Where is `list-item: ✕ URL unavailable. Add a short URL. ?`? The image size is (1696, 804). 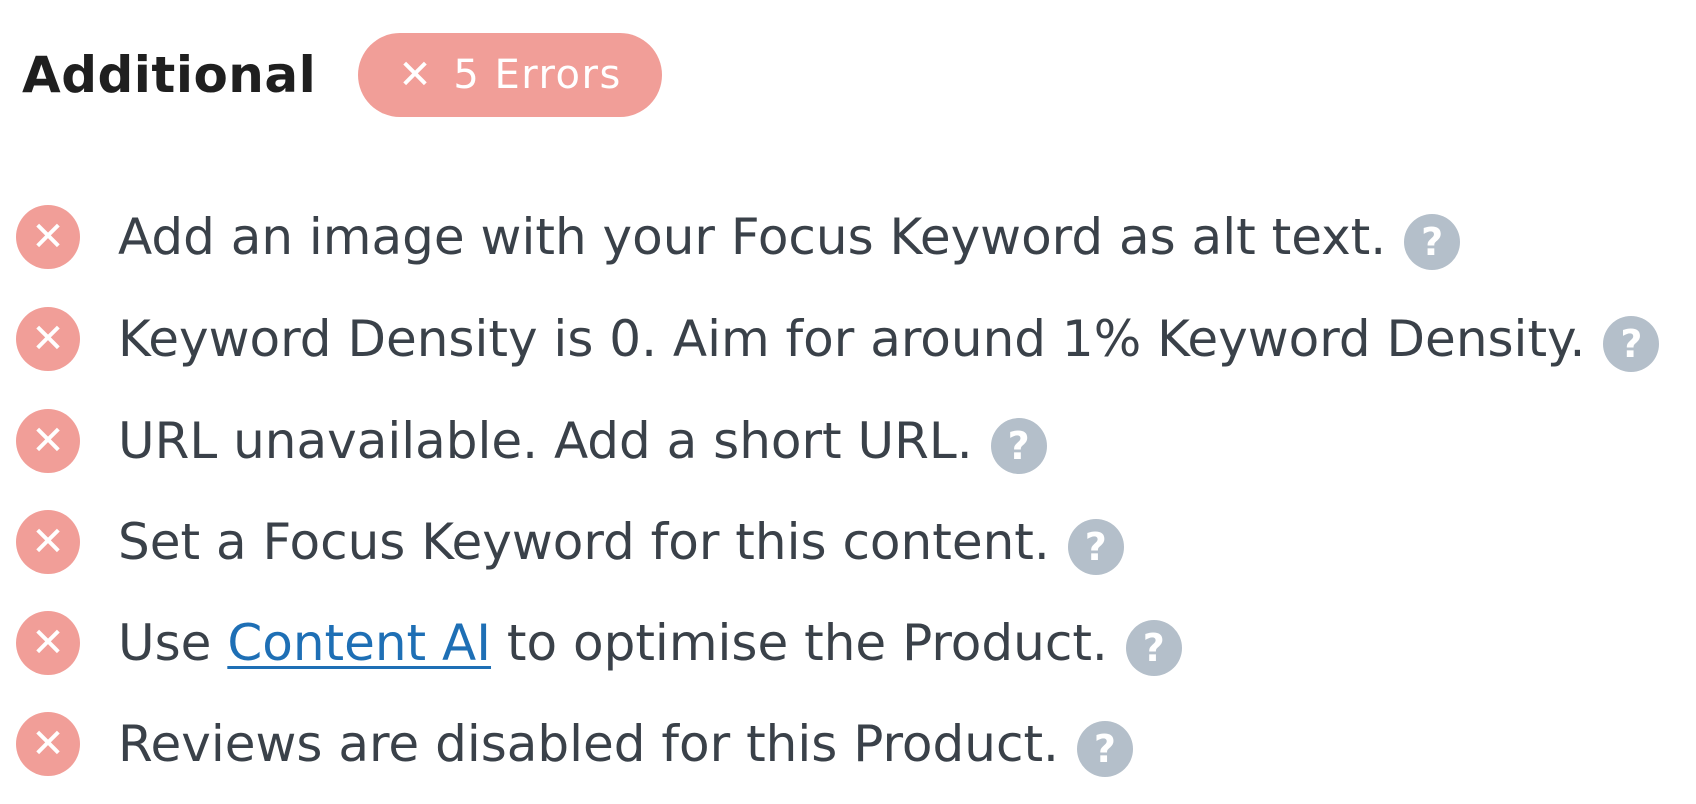
list-item: ✕ URL unavailable. Add a short URL. ? is located at coordinates (531, 441).